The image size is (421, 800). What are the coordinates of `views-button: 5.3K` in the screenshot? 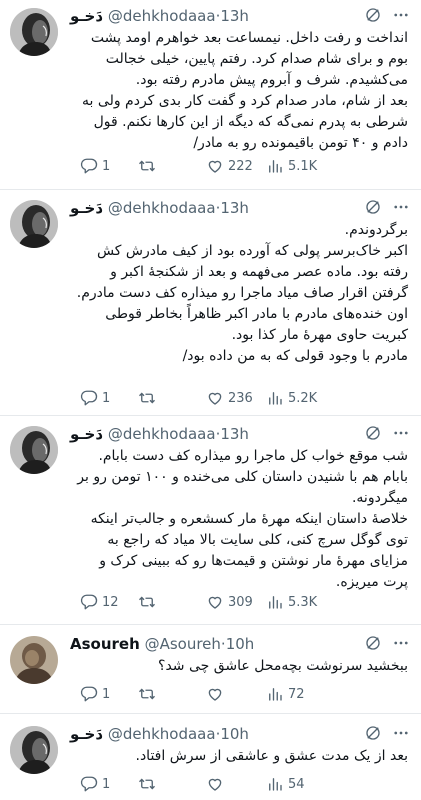 It's located at (291, 602).